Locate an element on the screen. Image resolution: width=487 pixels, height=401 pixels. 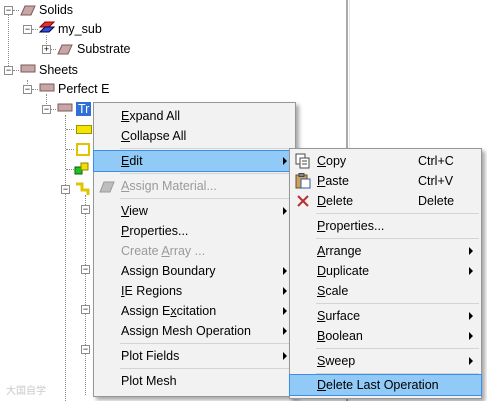
menu-item-delete-last-operation: Delete Last Operation is located at coordinates (385, 385).